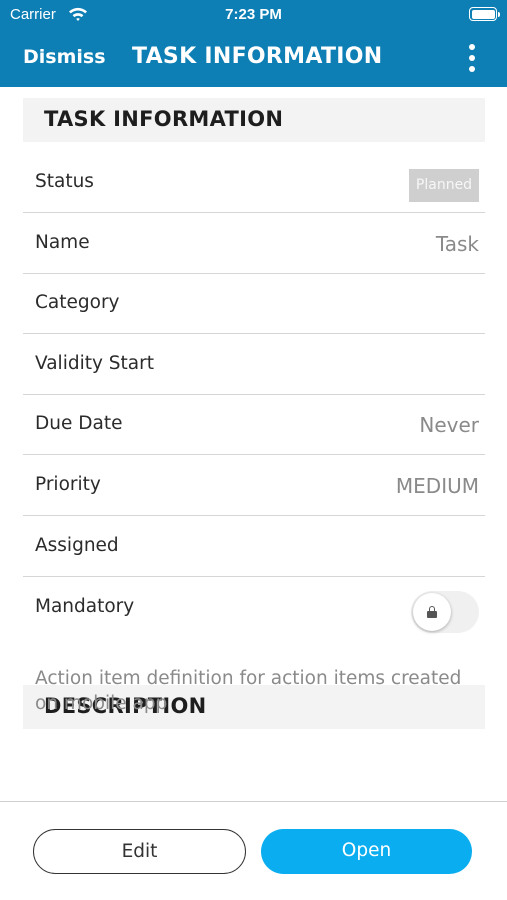 The width and height of the screenshot is (507, 900). I want to click on assigned-label: Assigned, so click(77, 545).